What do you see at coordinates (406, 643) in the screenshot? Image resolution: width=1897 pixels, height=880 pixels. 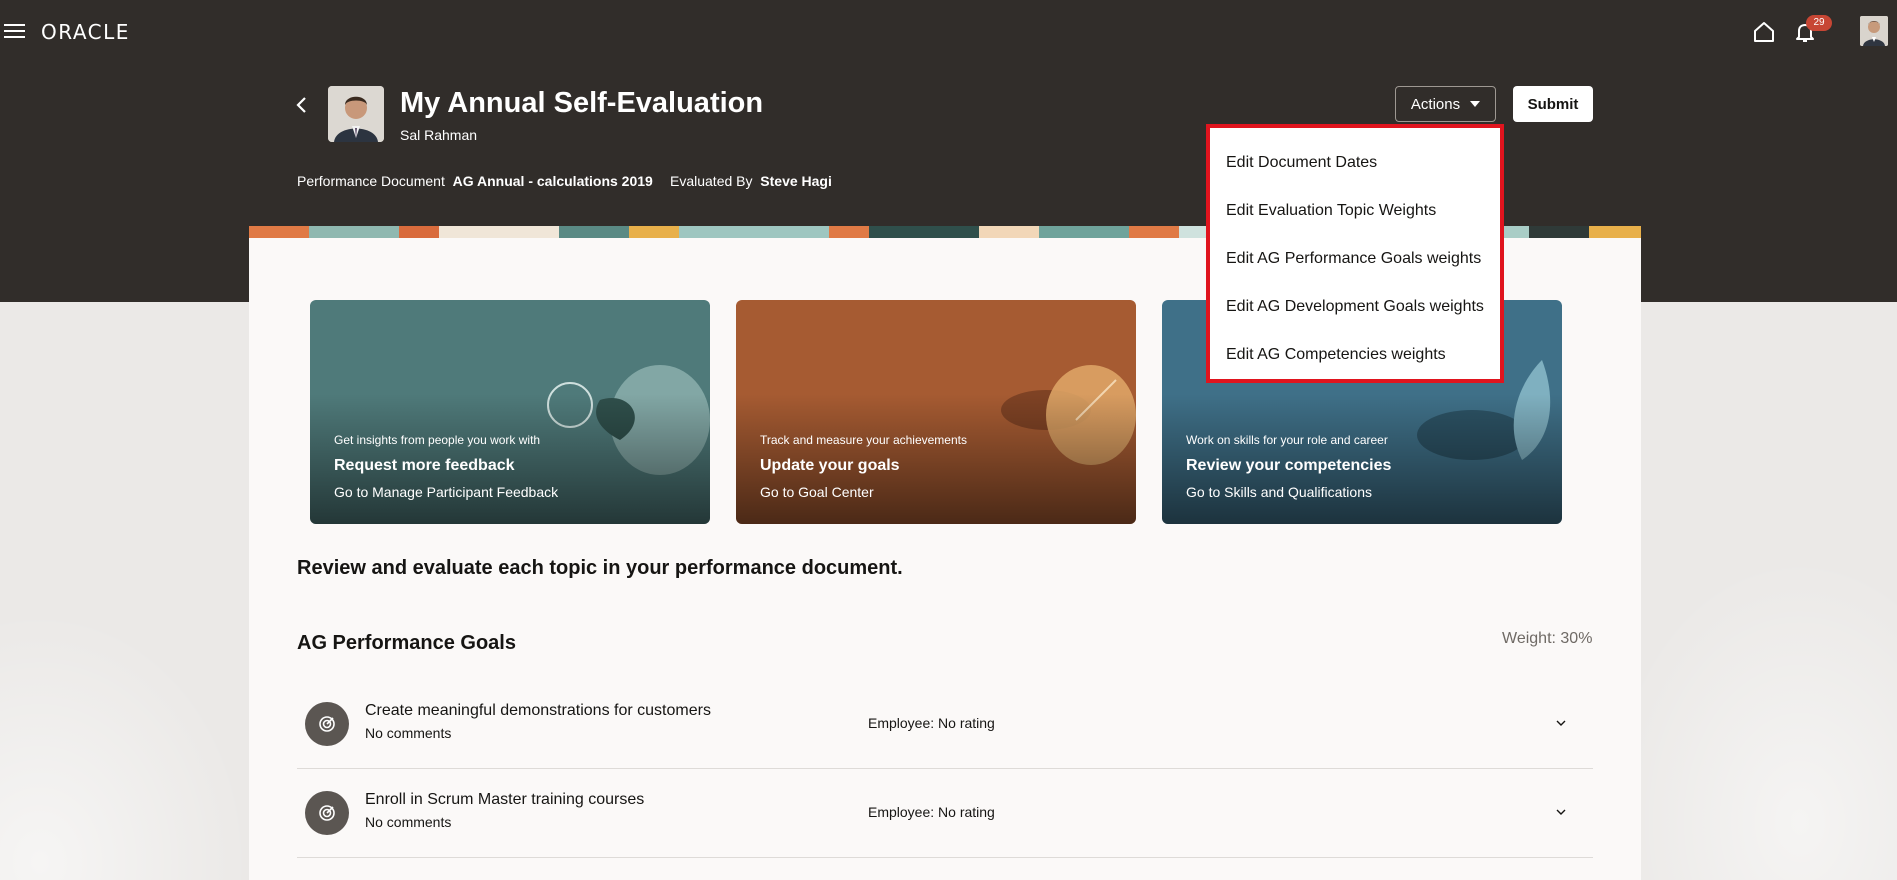 I see `section-title: AG Performance Goals` at bounding box center [406, 643].